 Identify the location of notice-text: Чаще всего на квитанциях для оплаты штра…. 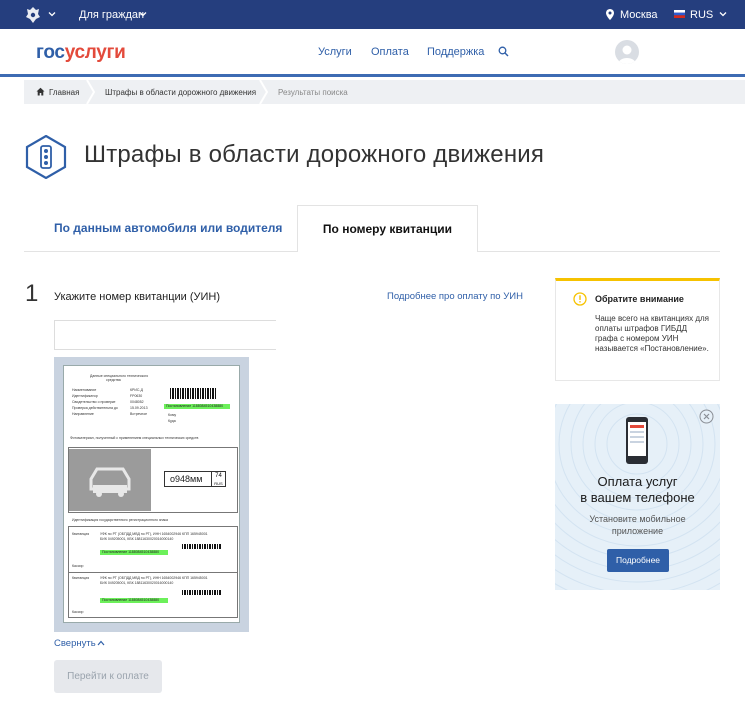
(652, 333).